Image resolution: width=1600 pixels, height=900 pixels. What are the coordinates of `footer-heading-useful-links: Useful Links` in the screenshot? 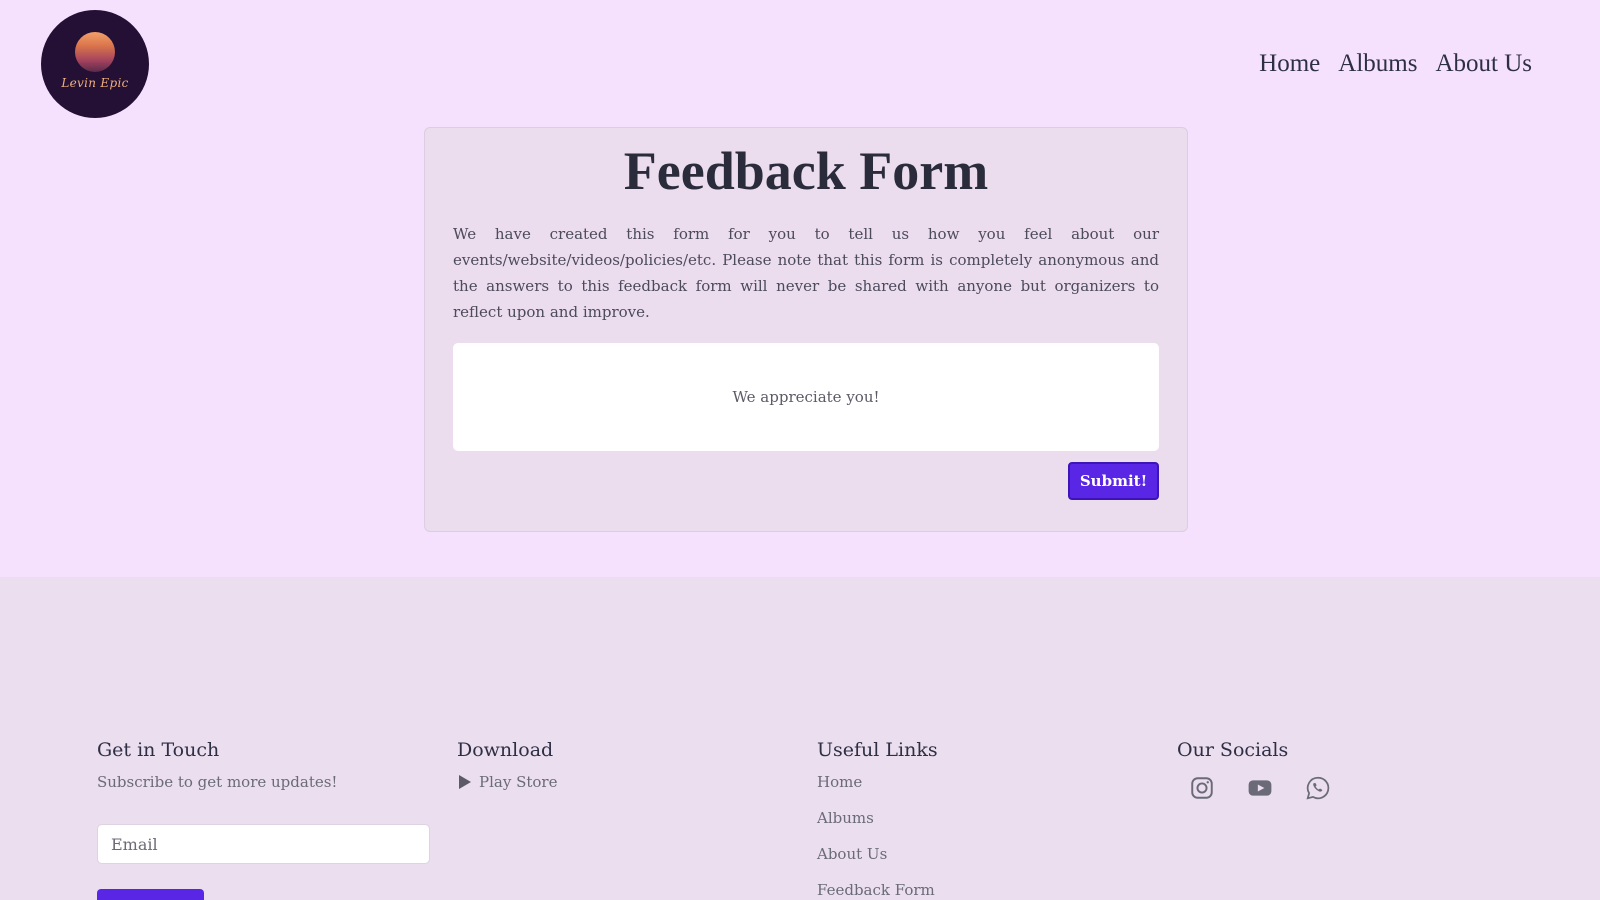 It's located at (877, 750).